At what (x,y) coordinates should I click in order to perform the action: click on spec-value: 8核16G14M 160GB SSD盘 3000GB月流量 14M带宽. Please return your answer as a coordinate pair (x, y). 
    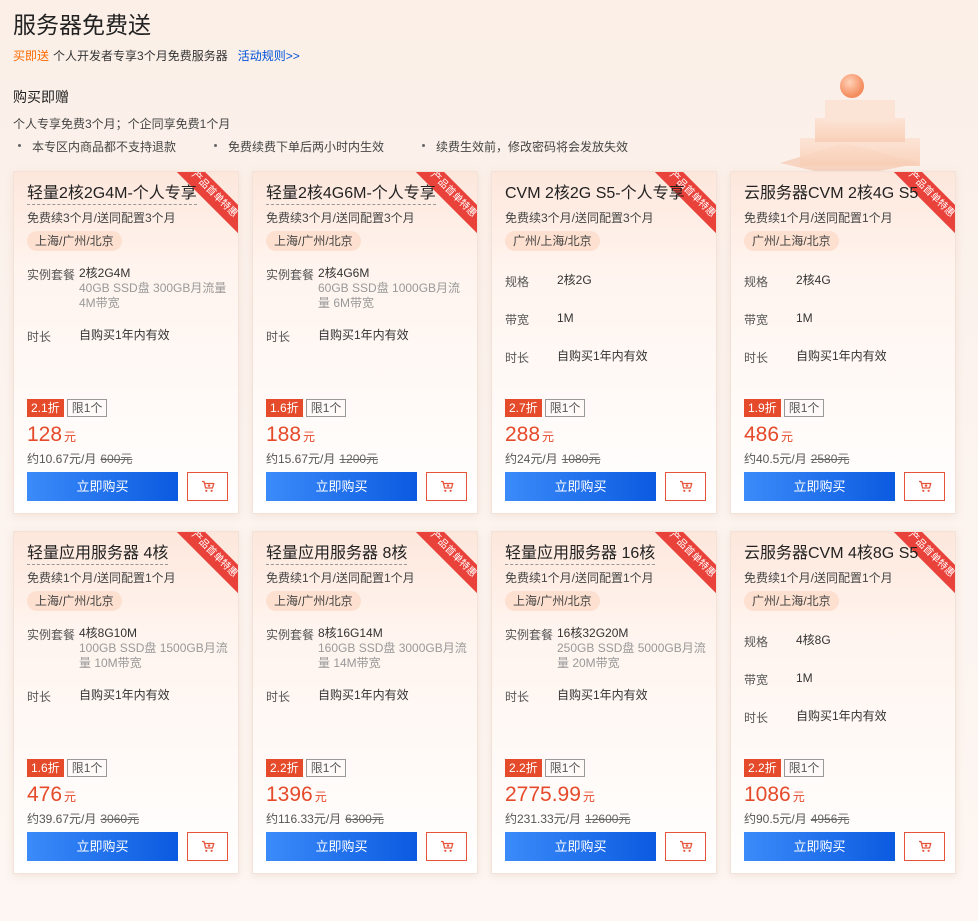
    Looking at the image, I should click on (393, 648).